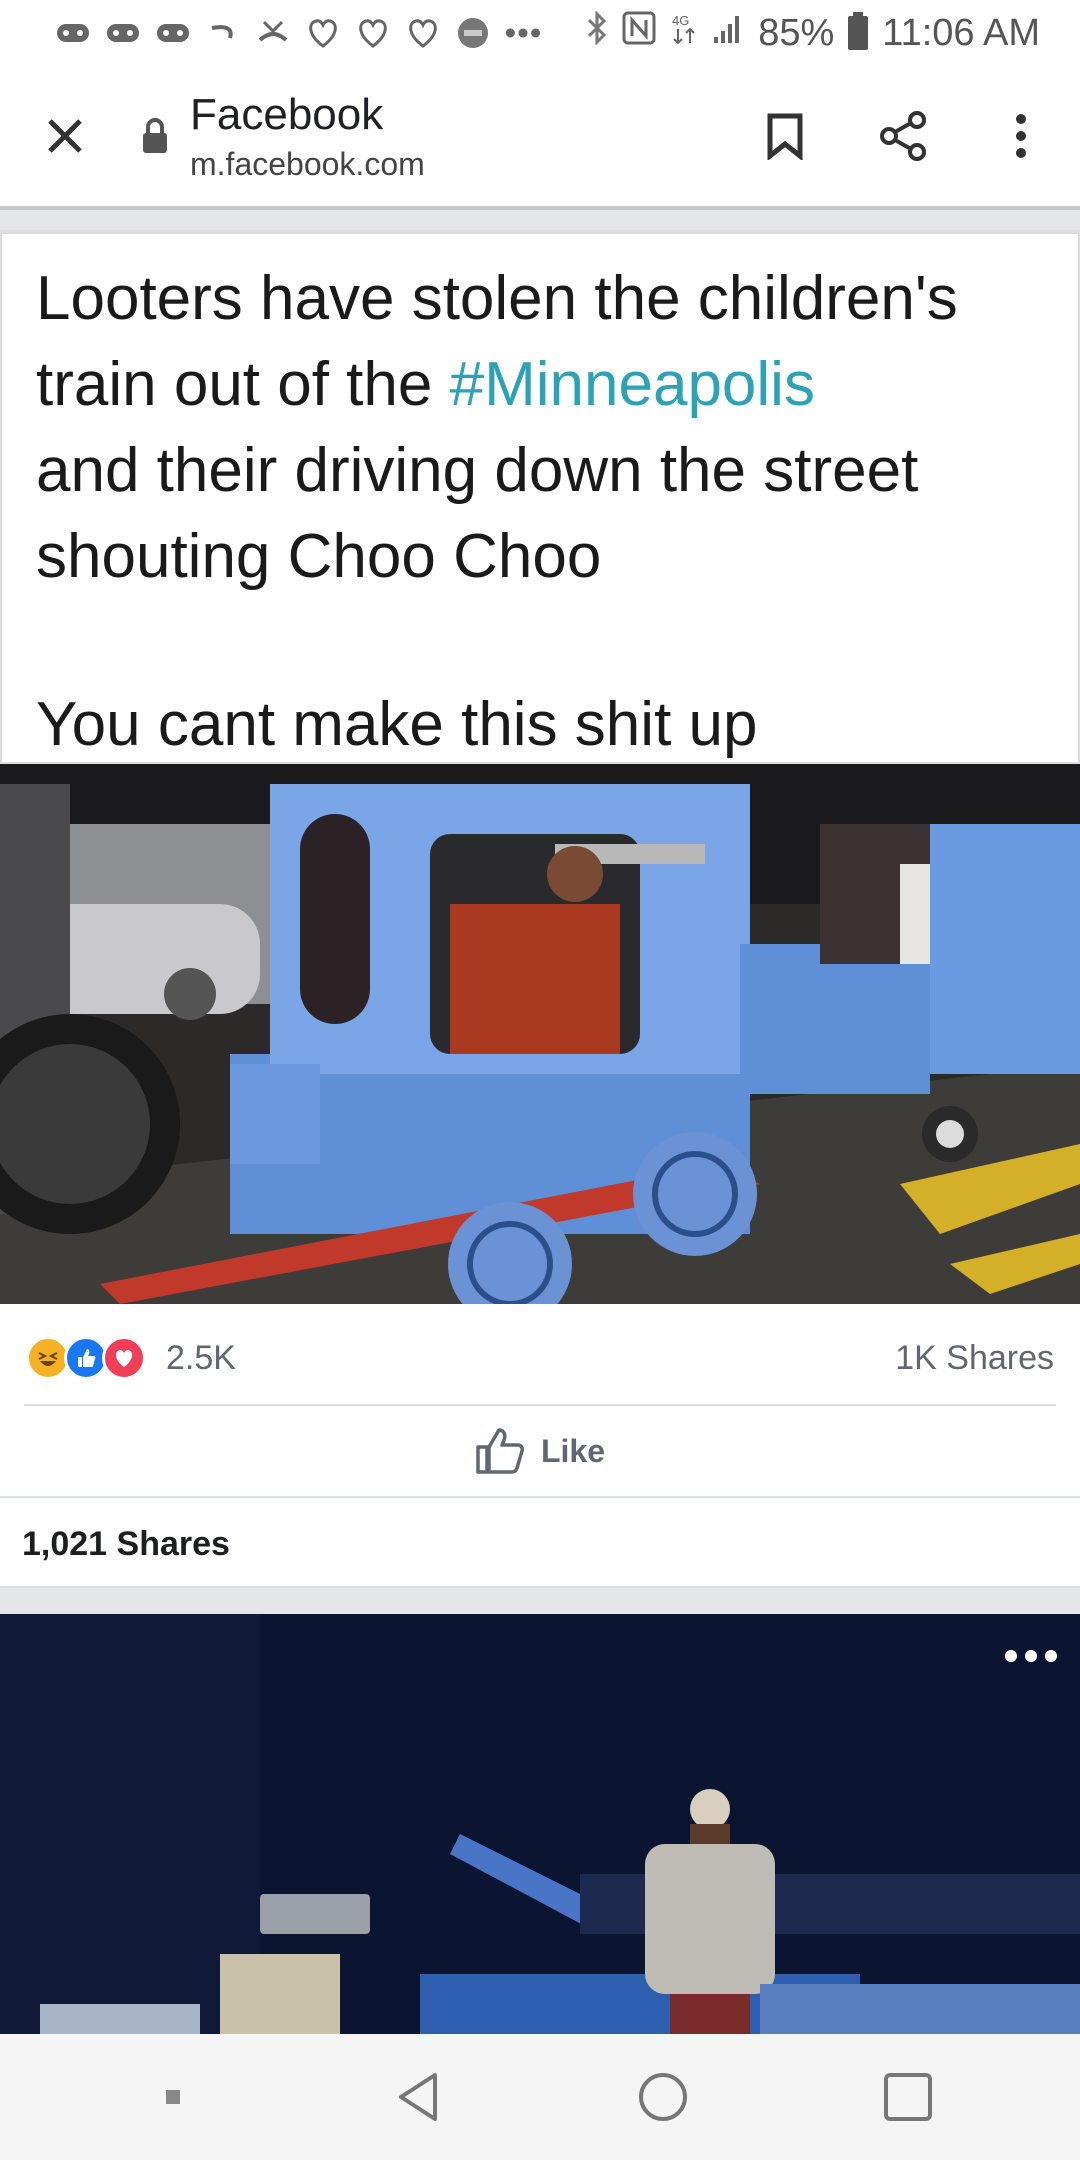 This screenshot has width=1080, height=2160. I want to click on post-options-button, so click(1031, 1656).